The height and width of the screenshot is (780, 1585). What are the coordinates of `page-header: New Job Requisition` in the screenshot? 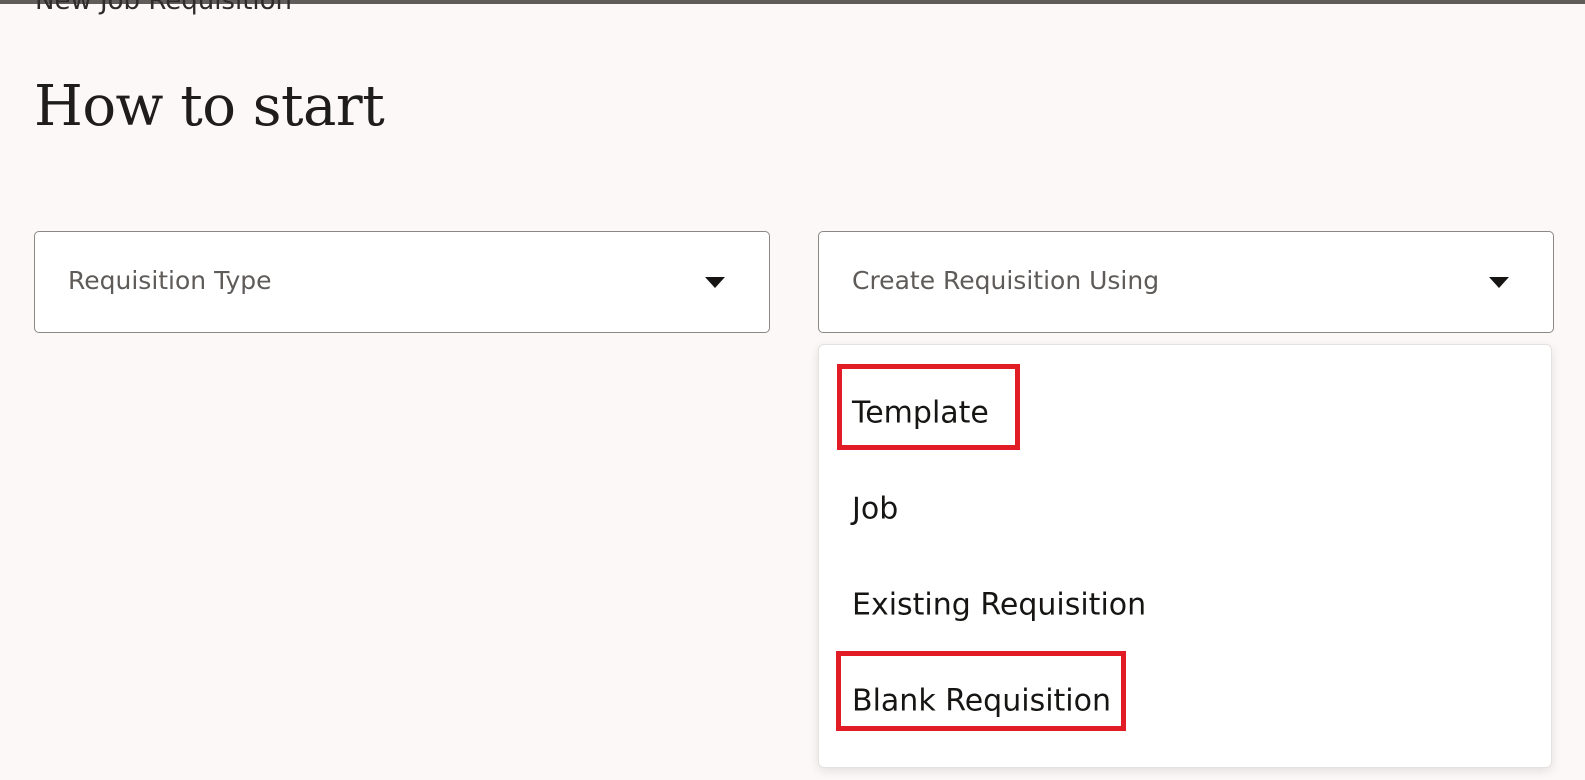 It's located at (163, 8).